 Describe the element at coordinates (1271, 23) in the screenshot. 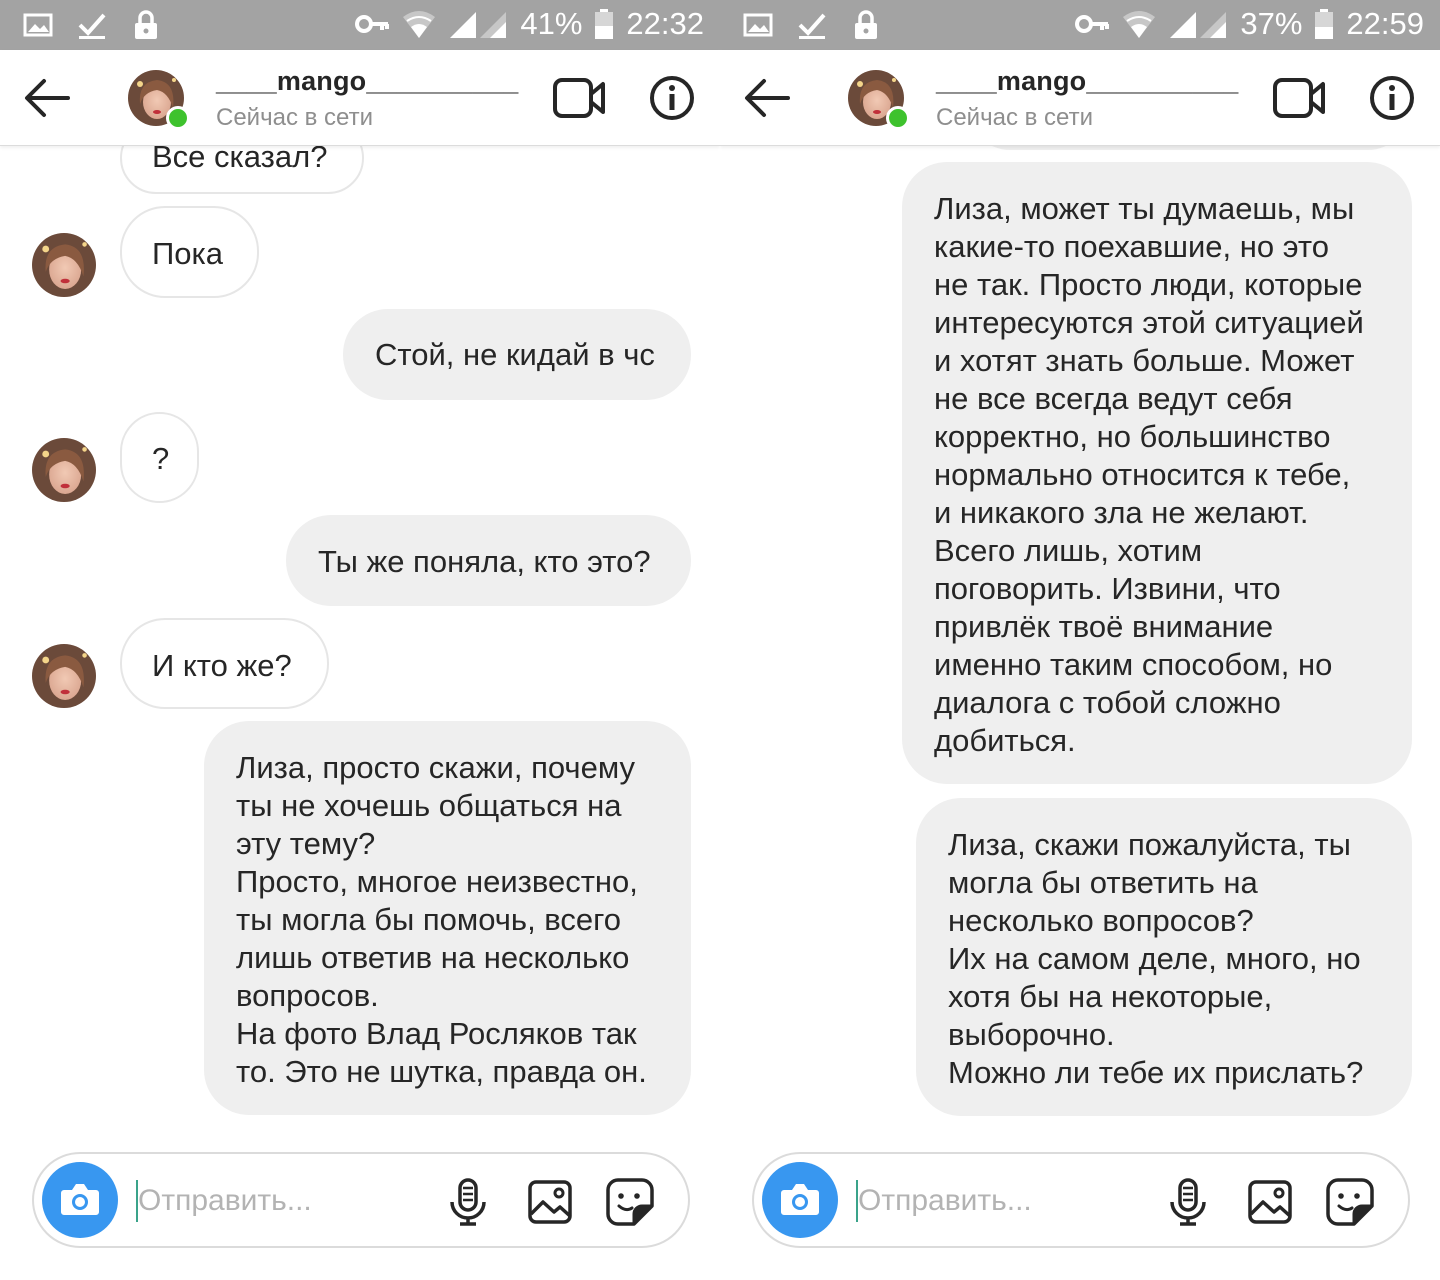

I see `battery-percent: 37%` at that location.